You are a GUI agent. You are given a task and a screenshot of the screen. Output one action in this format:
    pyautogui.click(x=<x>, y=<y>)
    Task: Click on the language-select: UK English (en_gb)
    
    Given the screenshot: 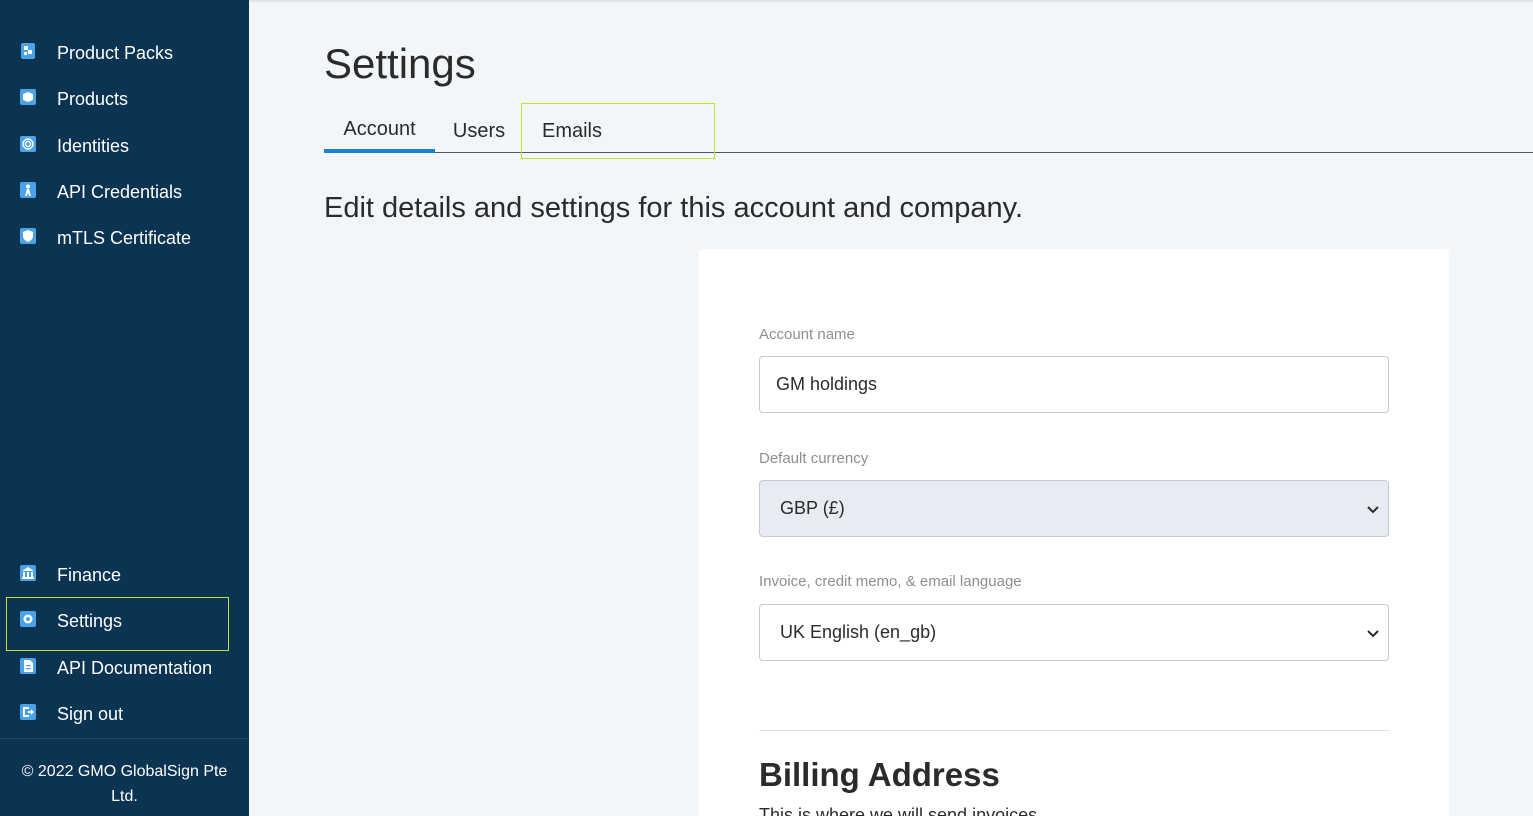 What is the action you would take?
    pyautogui.click(x=1074, y=632)
    